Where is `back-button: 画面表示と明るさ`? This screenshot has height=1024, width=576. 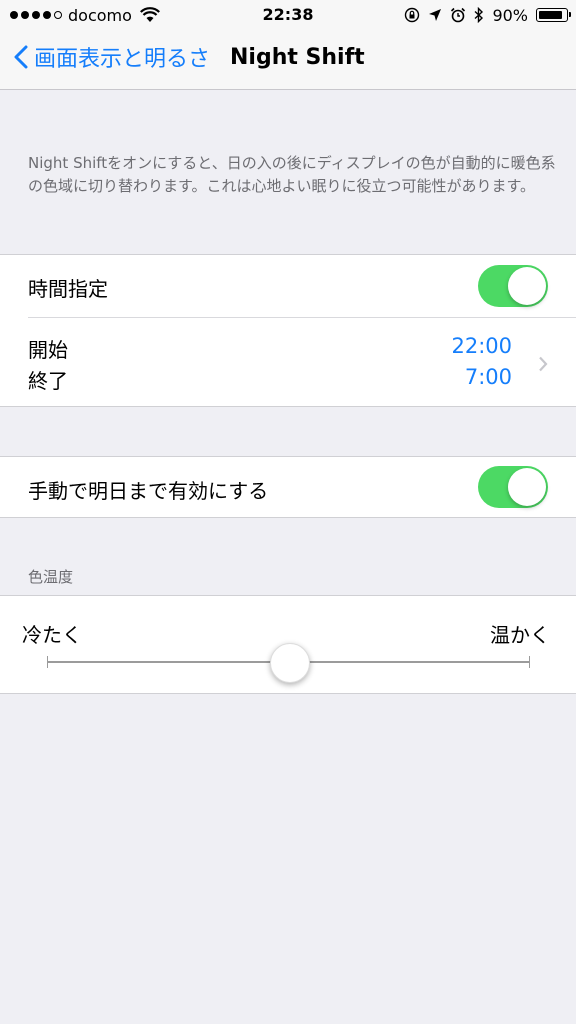 back-button: 画面表示と明るさ is located at coordinates (112, 57).